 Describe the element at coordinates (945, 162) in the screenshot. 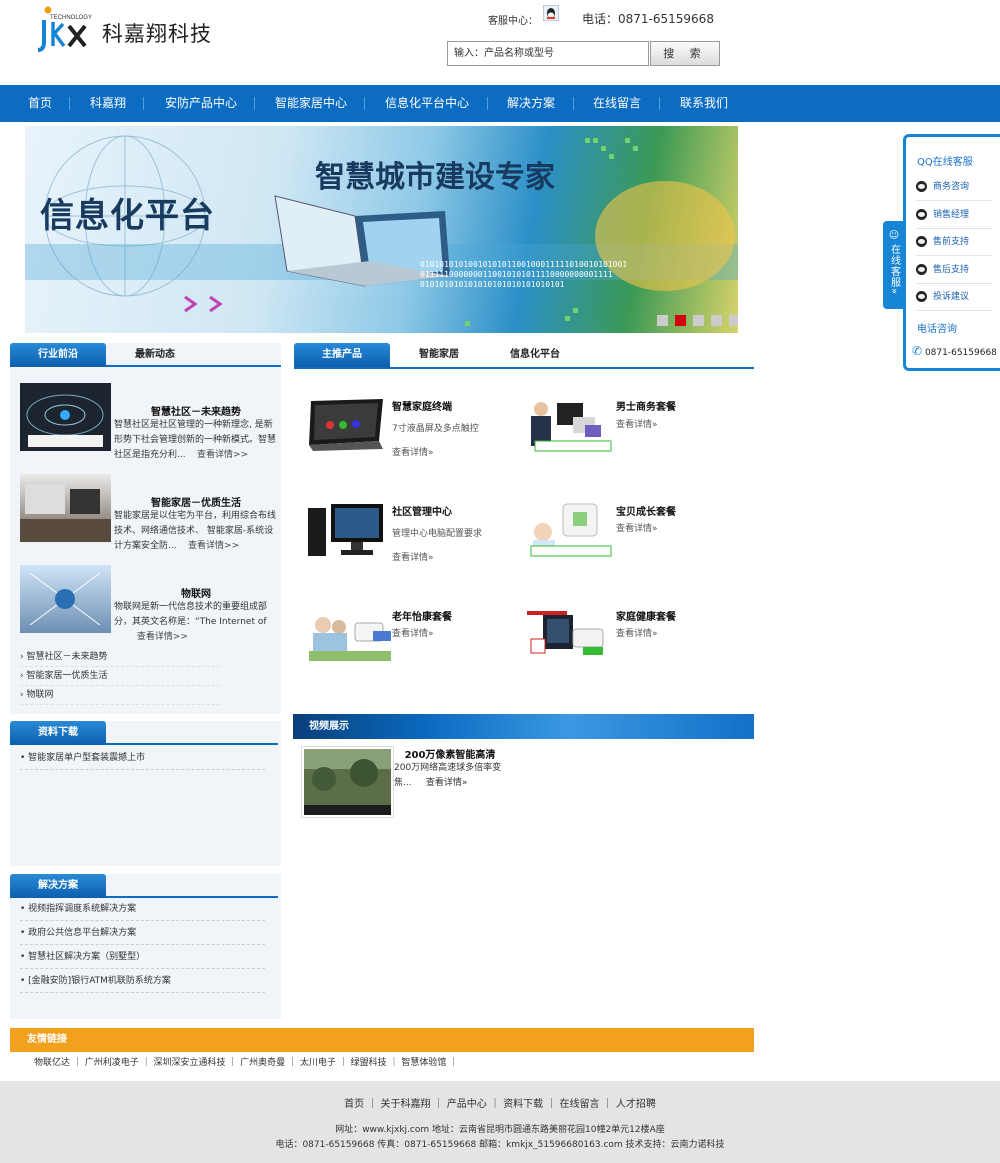

I see `side-title: QQ在线客服` at that location.